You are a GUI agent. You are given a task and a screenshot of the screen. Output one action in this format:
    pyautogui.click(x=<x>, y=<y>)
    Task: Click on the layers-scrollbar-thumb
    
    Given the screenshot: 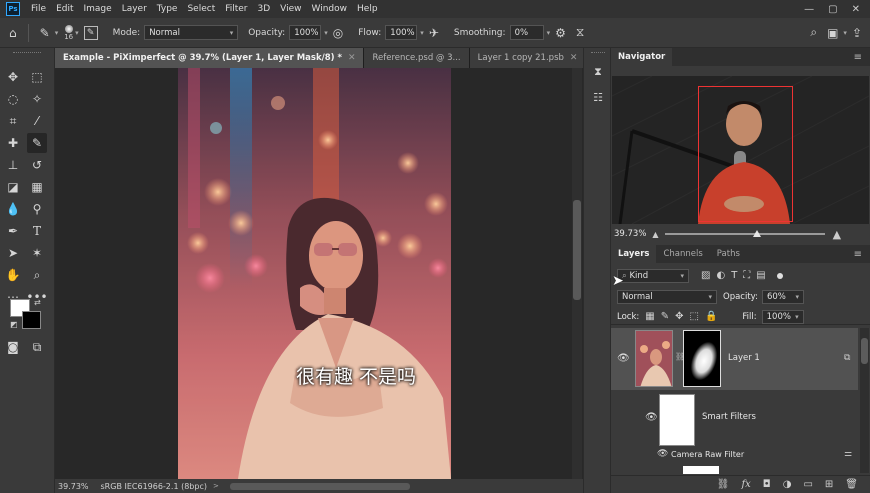 What is the action you would take?
    pyautogui.click(x=864, y=351)
    